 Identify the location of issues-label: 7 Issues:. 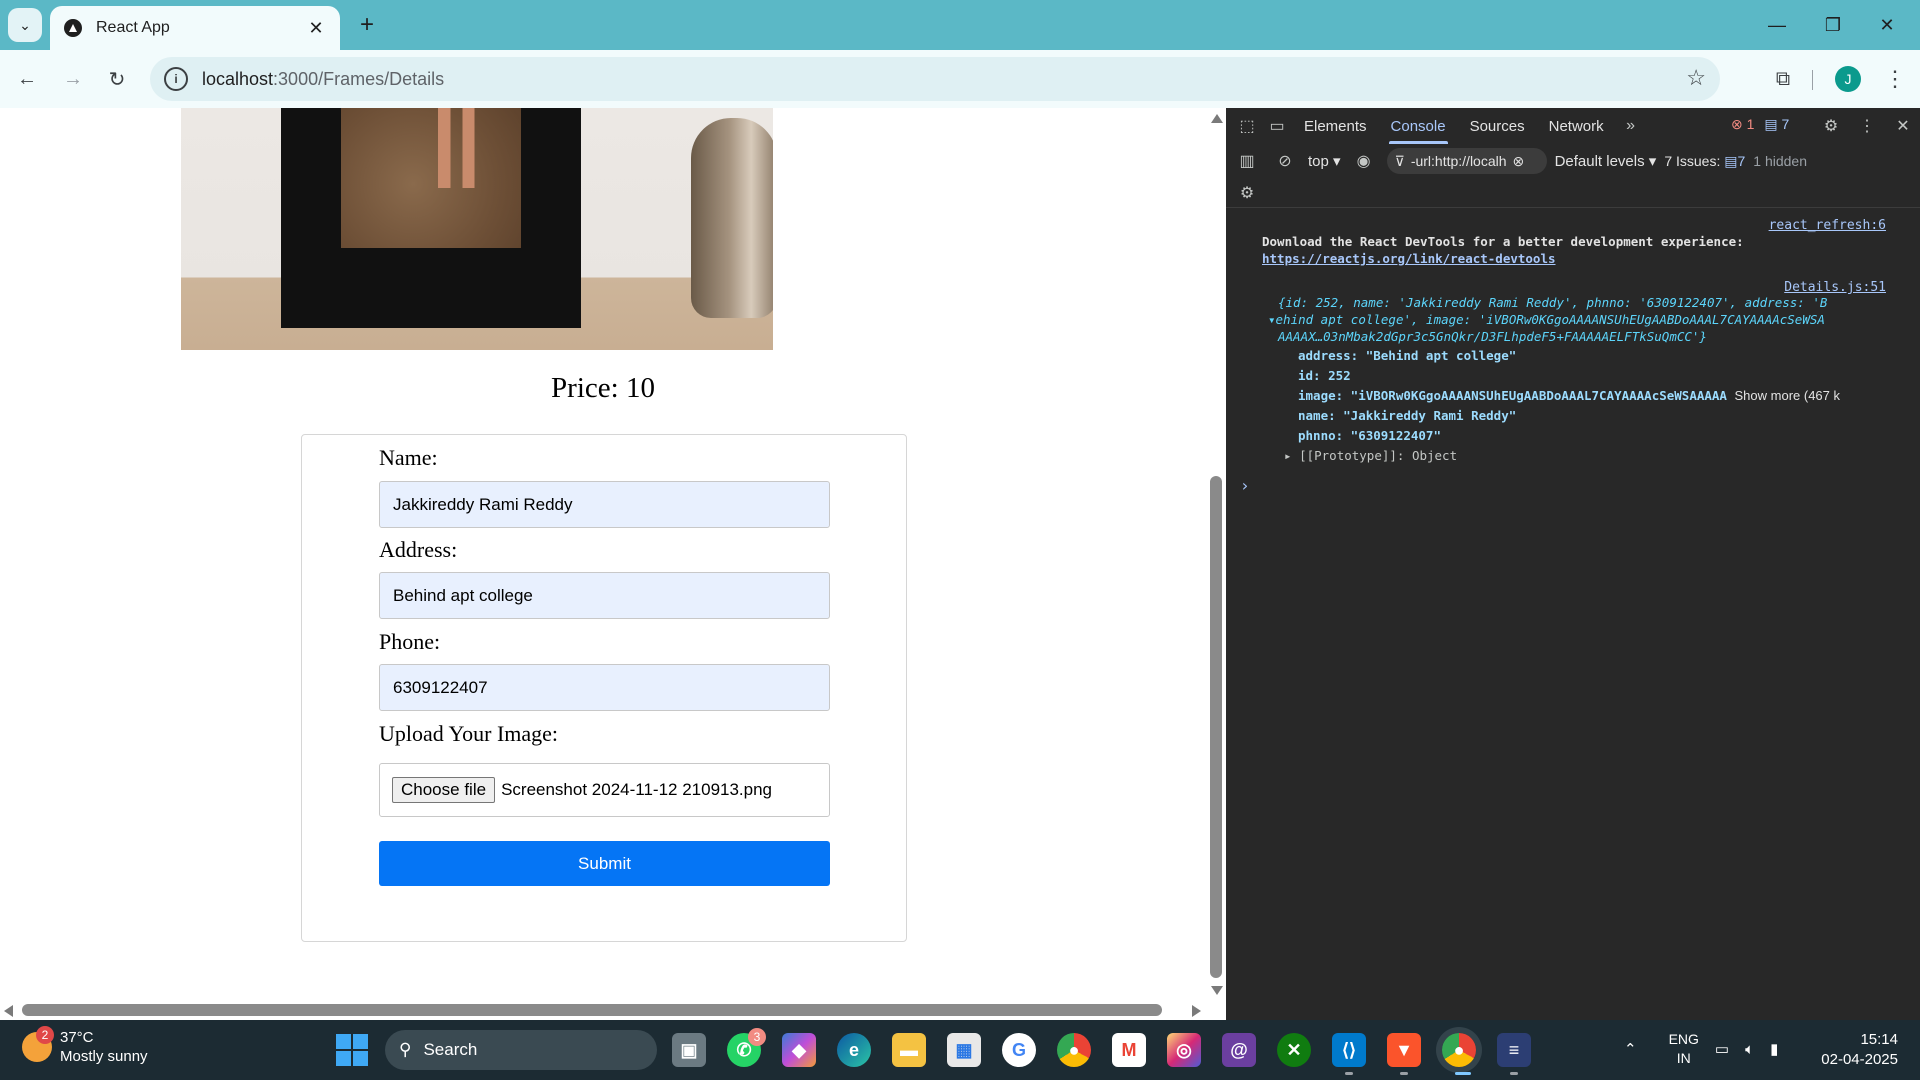
(1692, 160).